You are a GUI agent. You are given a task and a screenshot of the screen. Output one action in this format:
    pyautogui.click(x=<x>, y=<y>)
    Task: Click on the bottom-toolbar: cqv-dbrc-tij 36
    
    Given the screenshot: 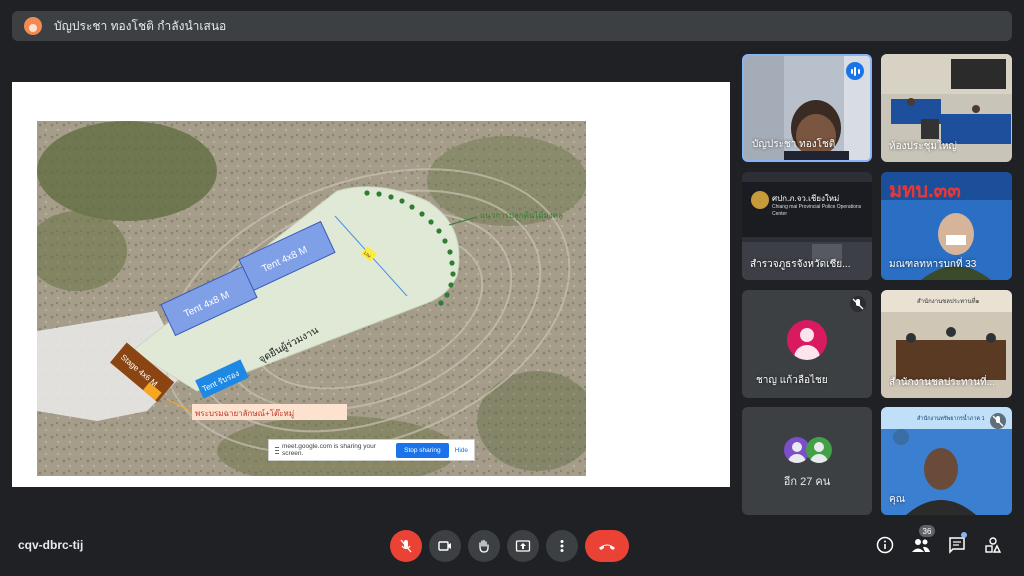 What is the action you would take?
    pyautogui.click(x=512, y=548)
    